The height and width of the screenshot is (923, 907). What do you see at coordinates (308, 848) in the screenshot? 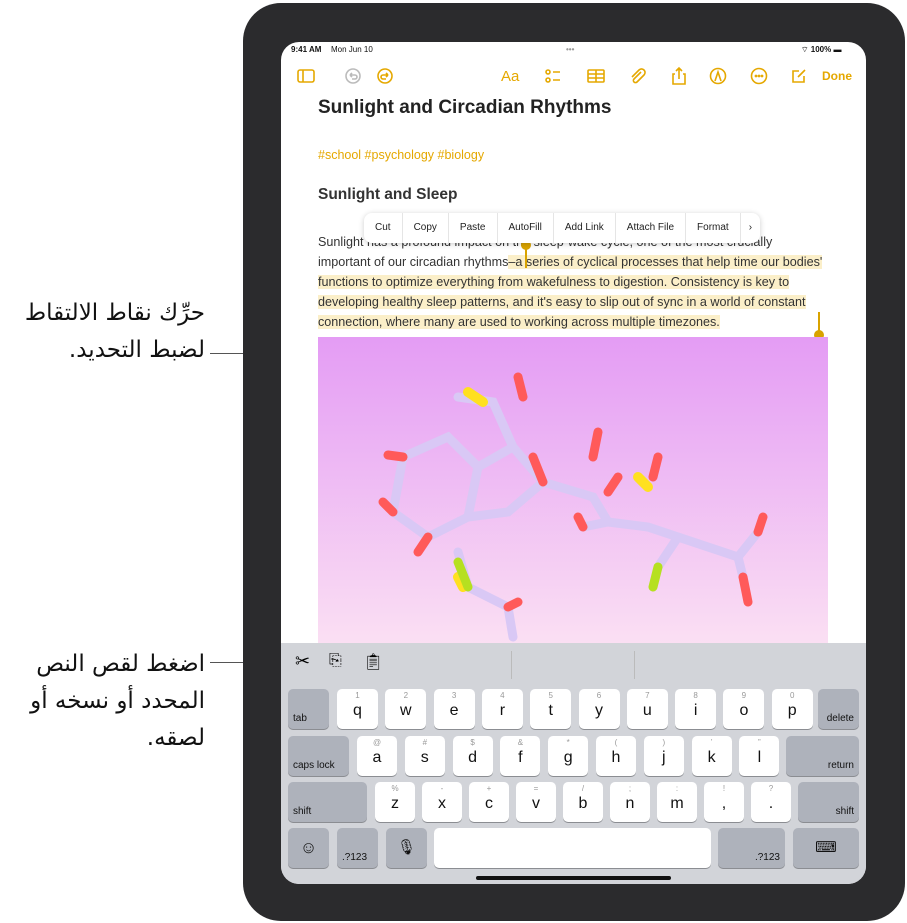
I see `emoji-key: ☺` at bounding box center [308, 848].